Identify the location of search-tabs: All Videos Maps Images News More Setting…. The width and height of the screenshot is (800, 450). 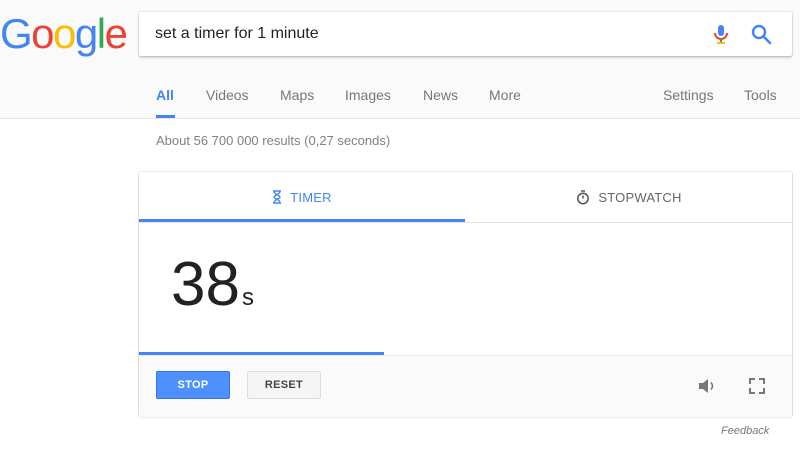
(400, 99).